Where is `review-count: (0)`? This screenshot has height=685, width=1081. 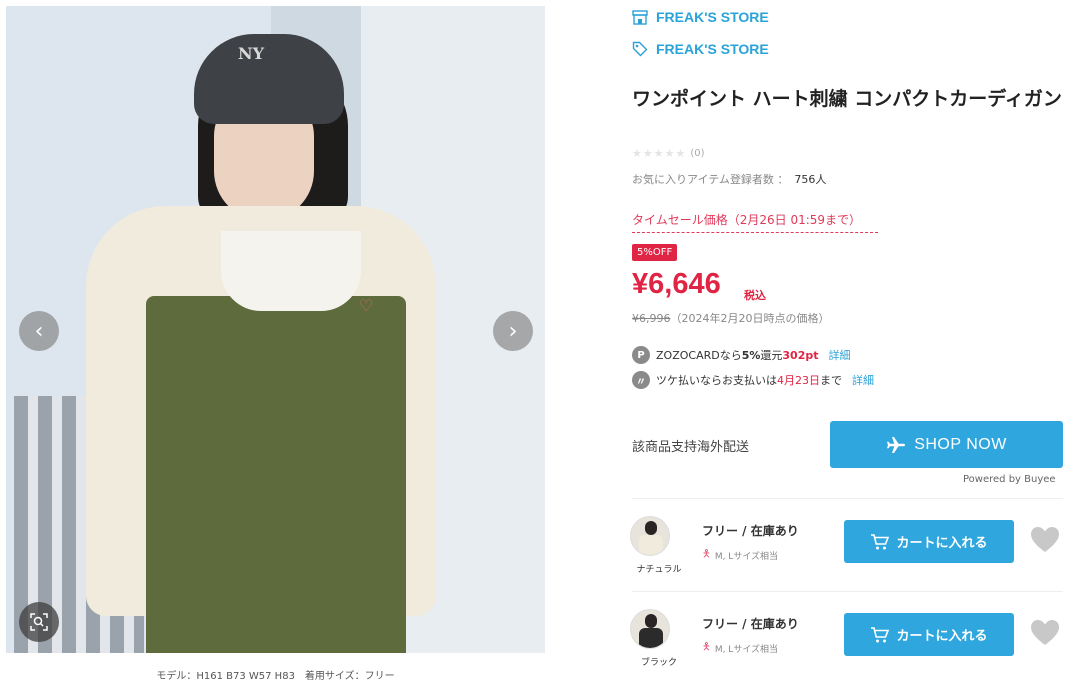 review-count: (0) is located at coordinates (697, 153).